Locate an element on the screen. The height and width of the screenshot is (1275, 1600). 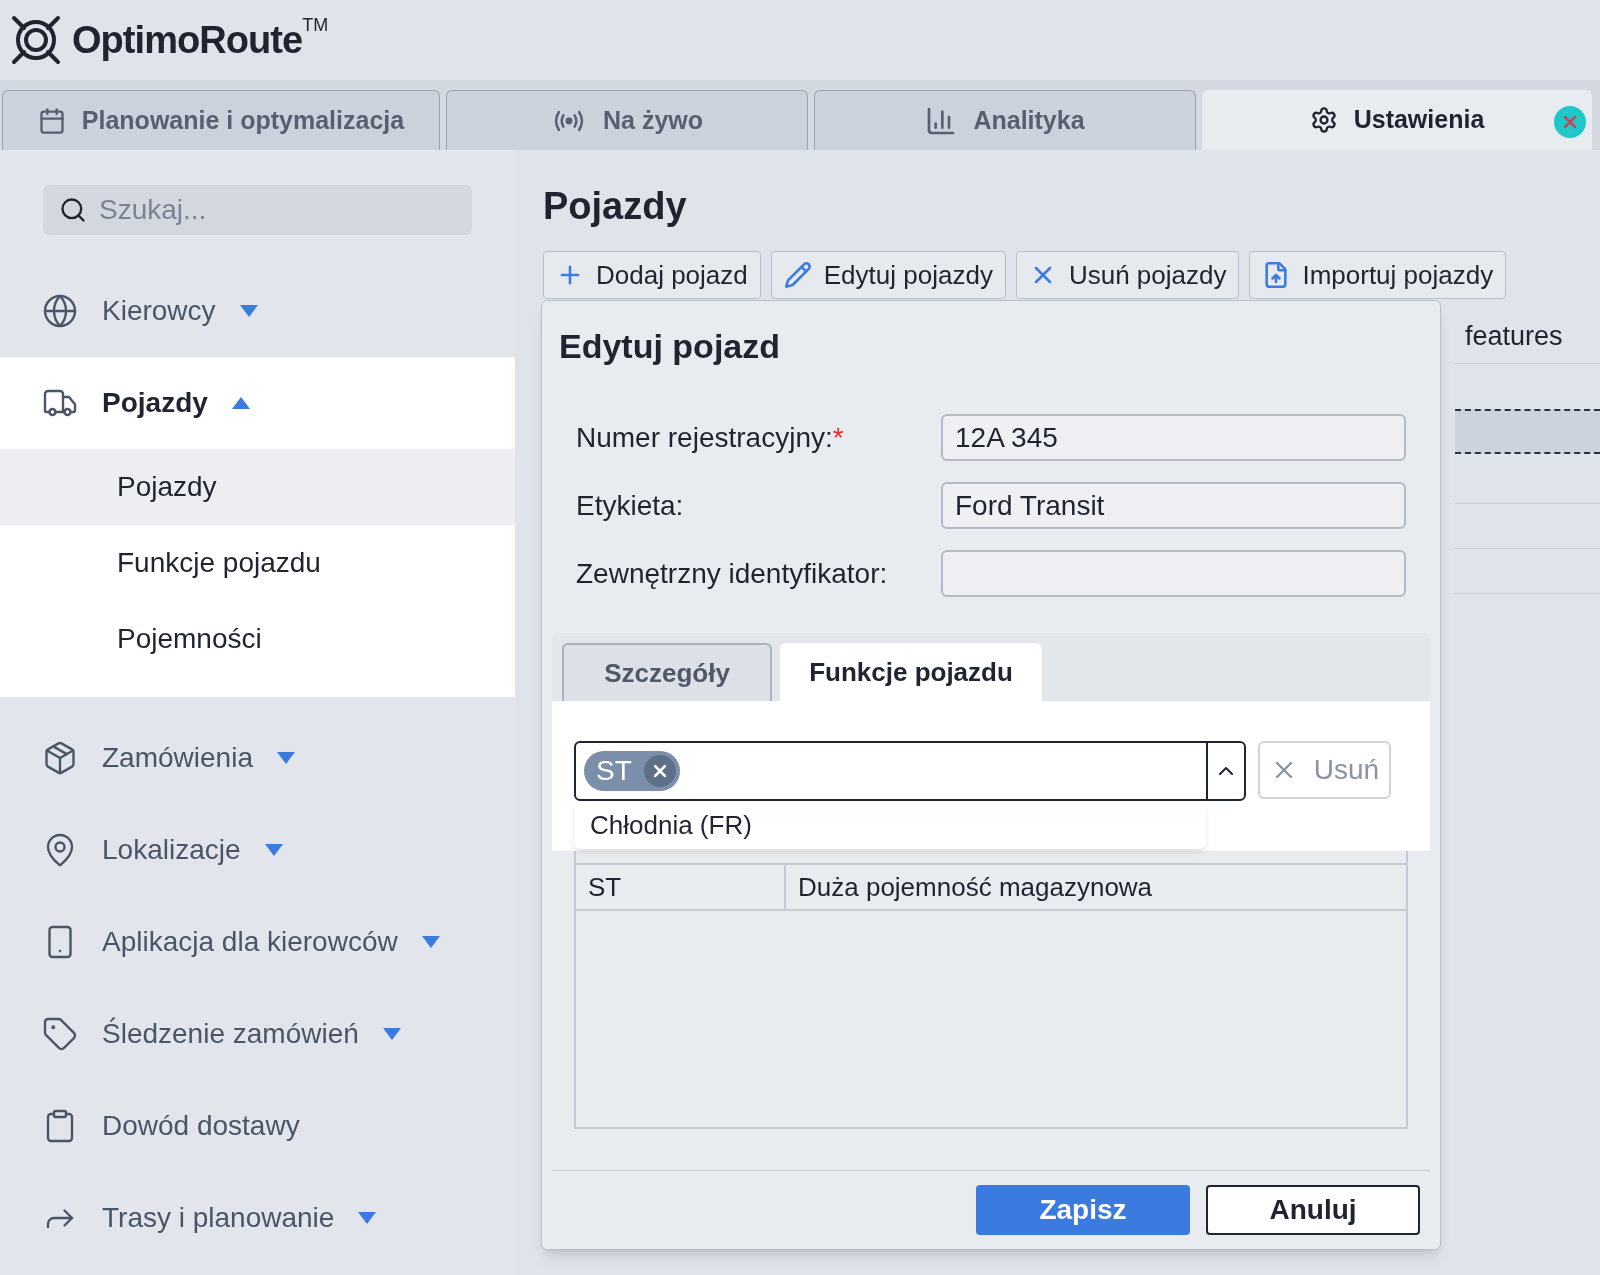
dialog-title: Edytuj pojazd is located at coordinates (670, 346).